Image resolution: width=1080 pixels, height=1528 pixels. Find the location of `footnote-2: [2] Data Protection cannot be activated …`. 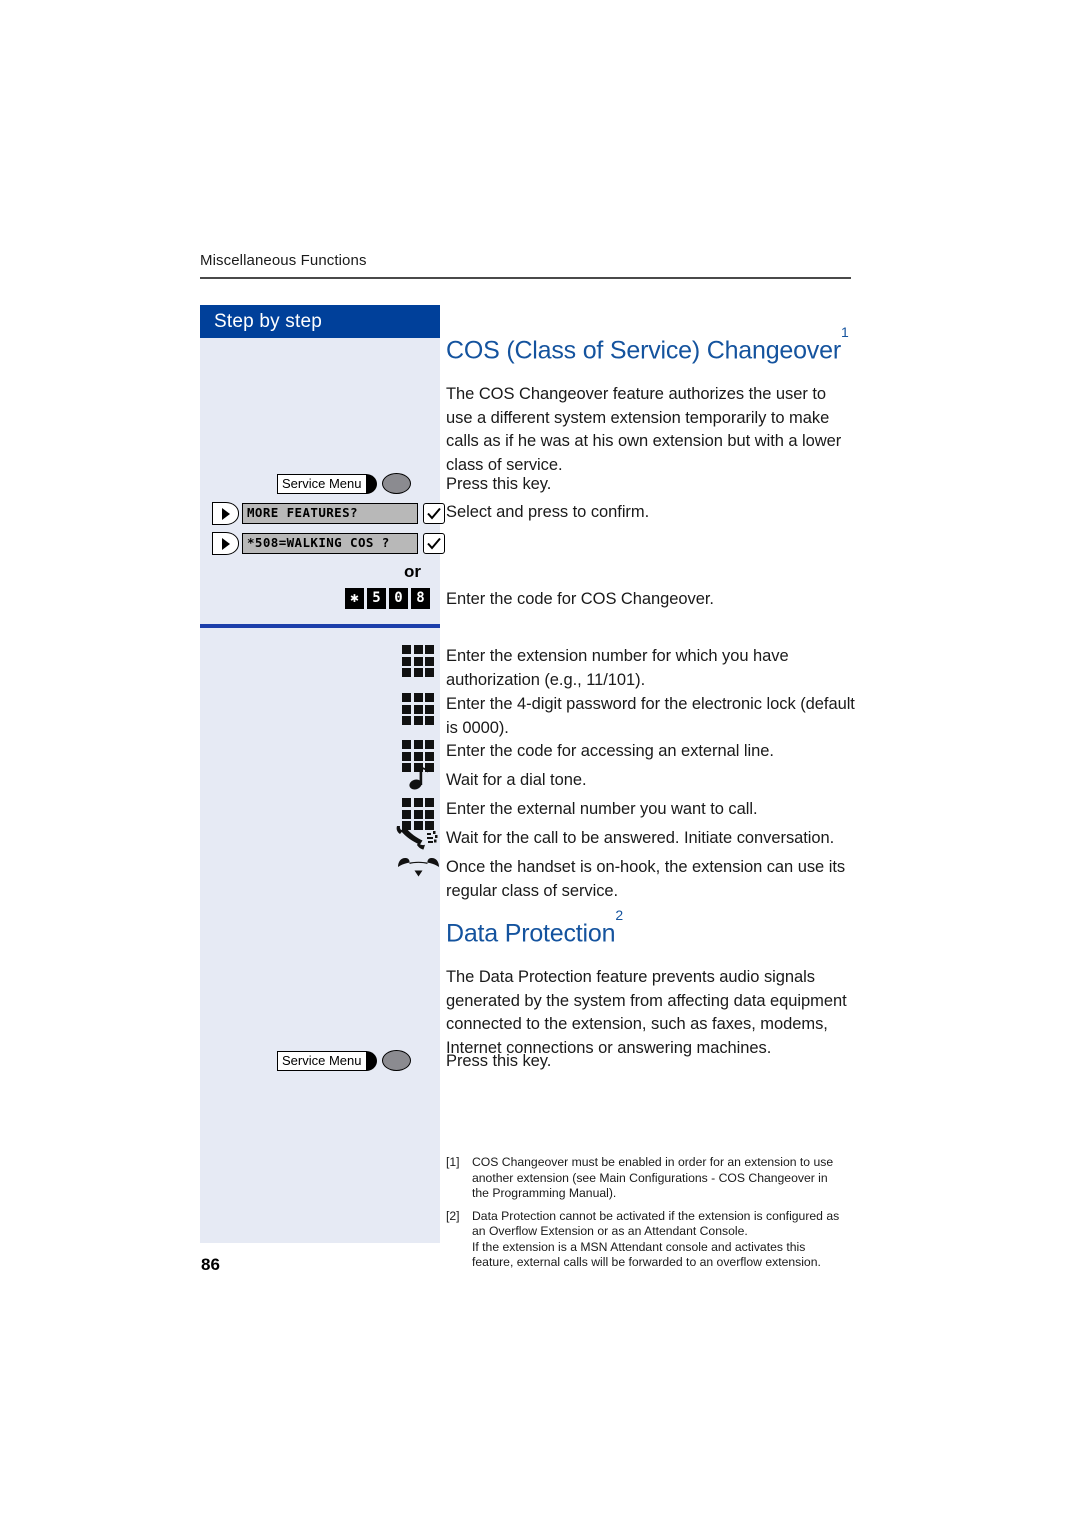

footnote-2: [2] Data Protection cannot be activated … is located at coordinates (646, 1240).